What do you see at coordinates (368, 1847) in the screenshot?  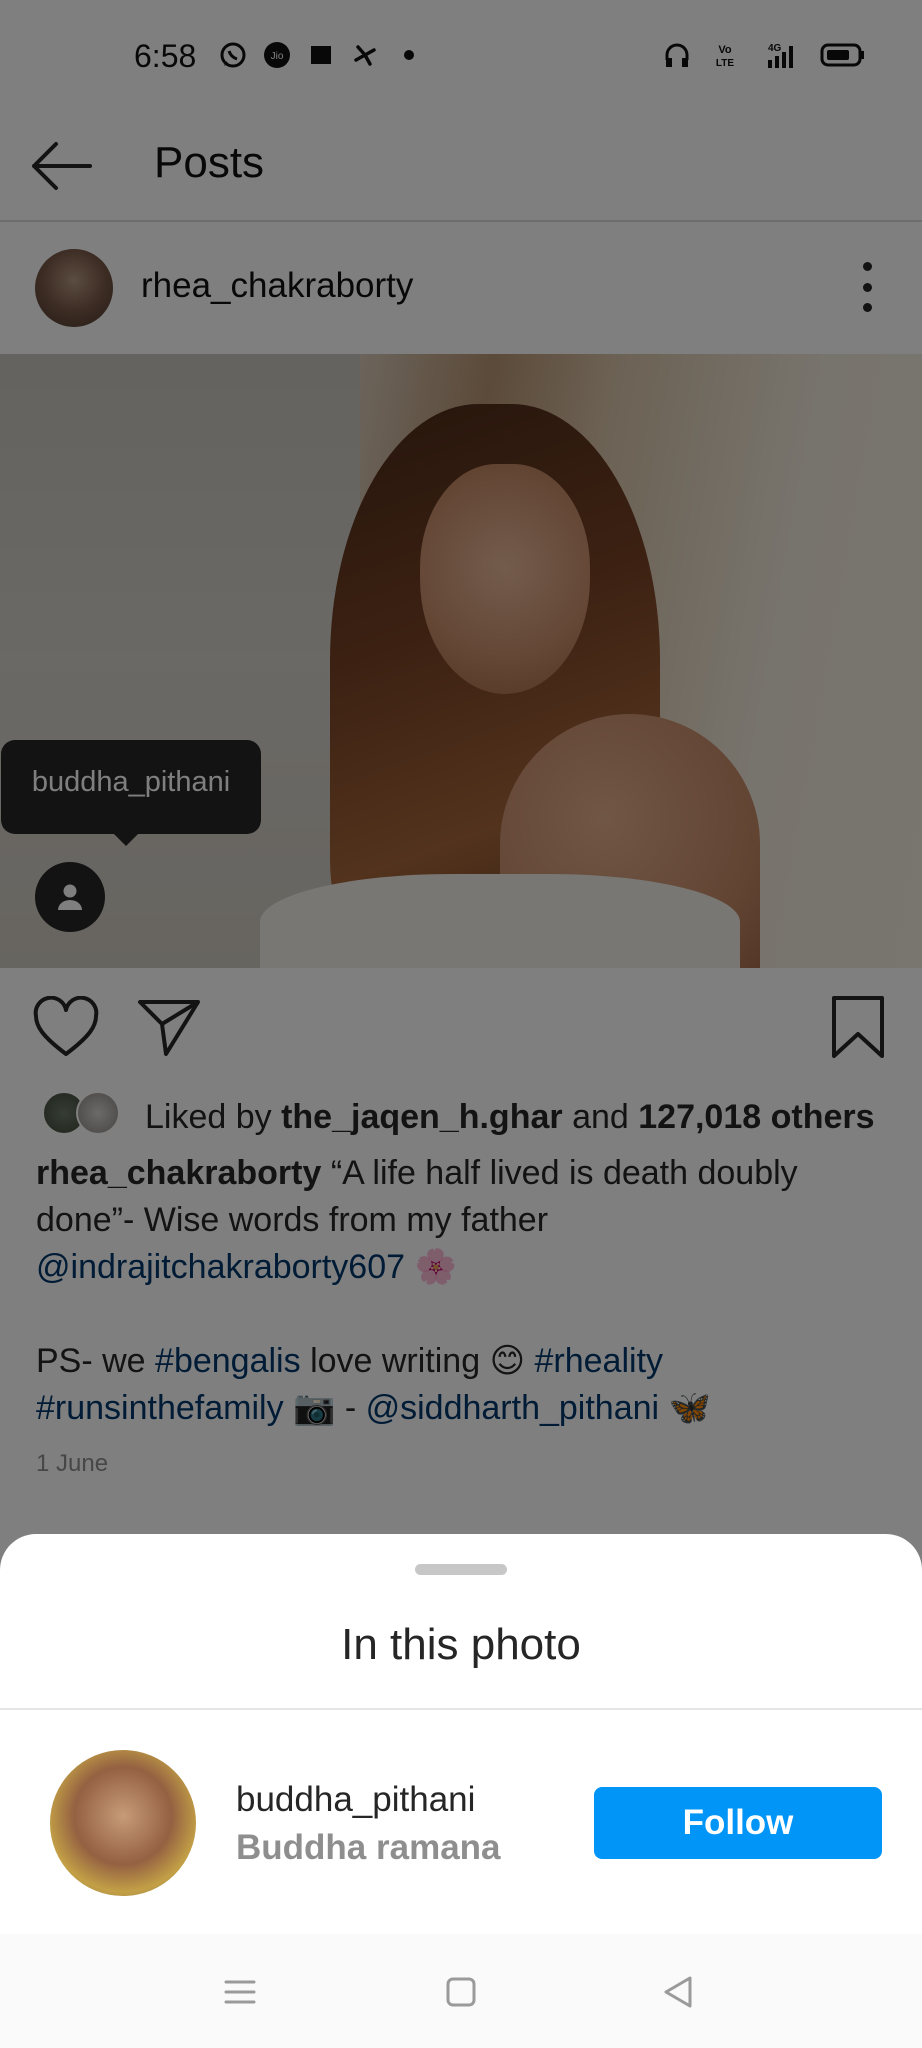 I see `tagged-full-name: Buddha ramana` at bounding box center [368, 1847].